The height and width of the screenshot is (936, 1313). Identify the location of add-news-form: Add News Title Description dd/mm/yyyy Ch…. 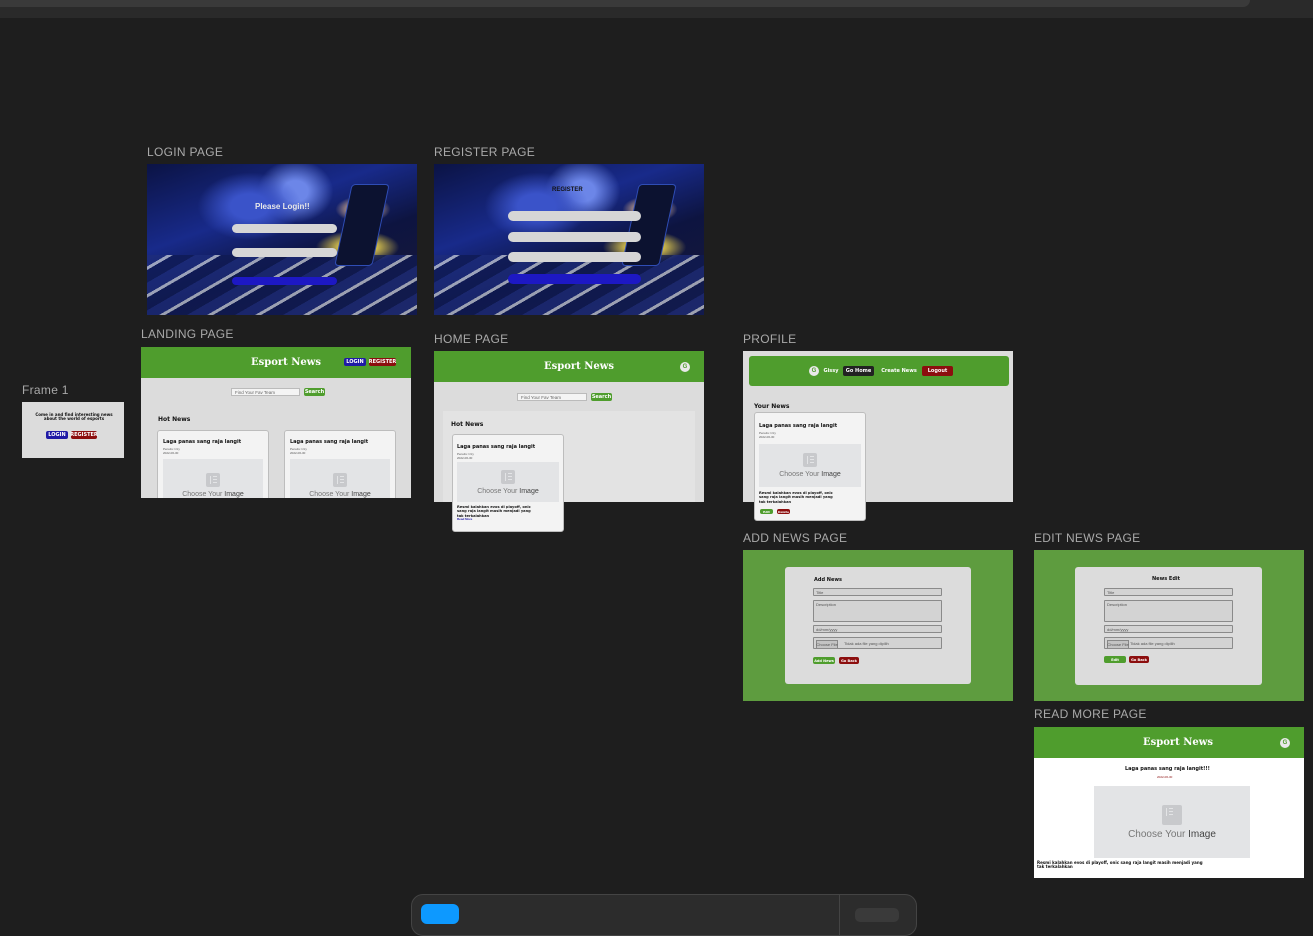
(878, 625).